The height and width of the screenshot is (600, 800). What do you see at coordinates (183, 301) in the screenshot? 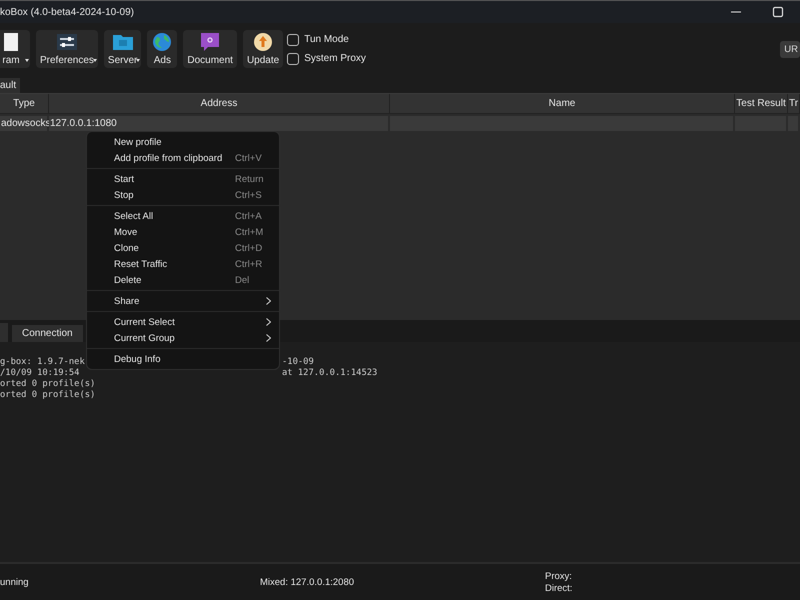
I see `menu-item: Share` at bounding box center [183, 301].